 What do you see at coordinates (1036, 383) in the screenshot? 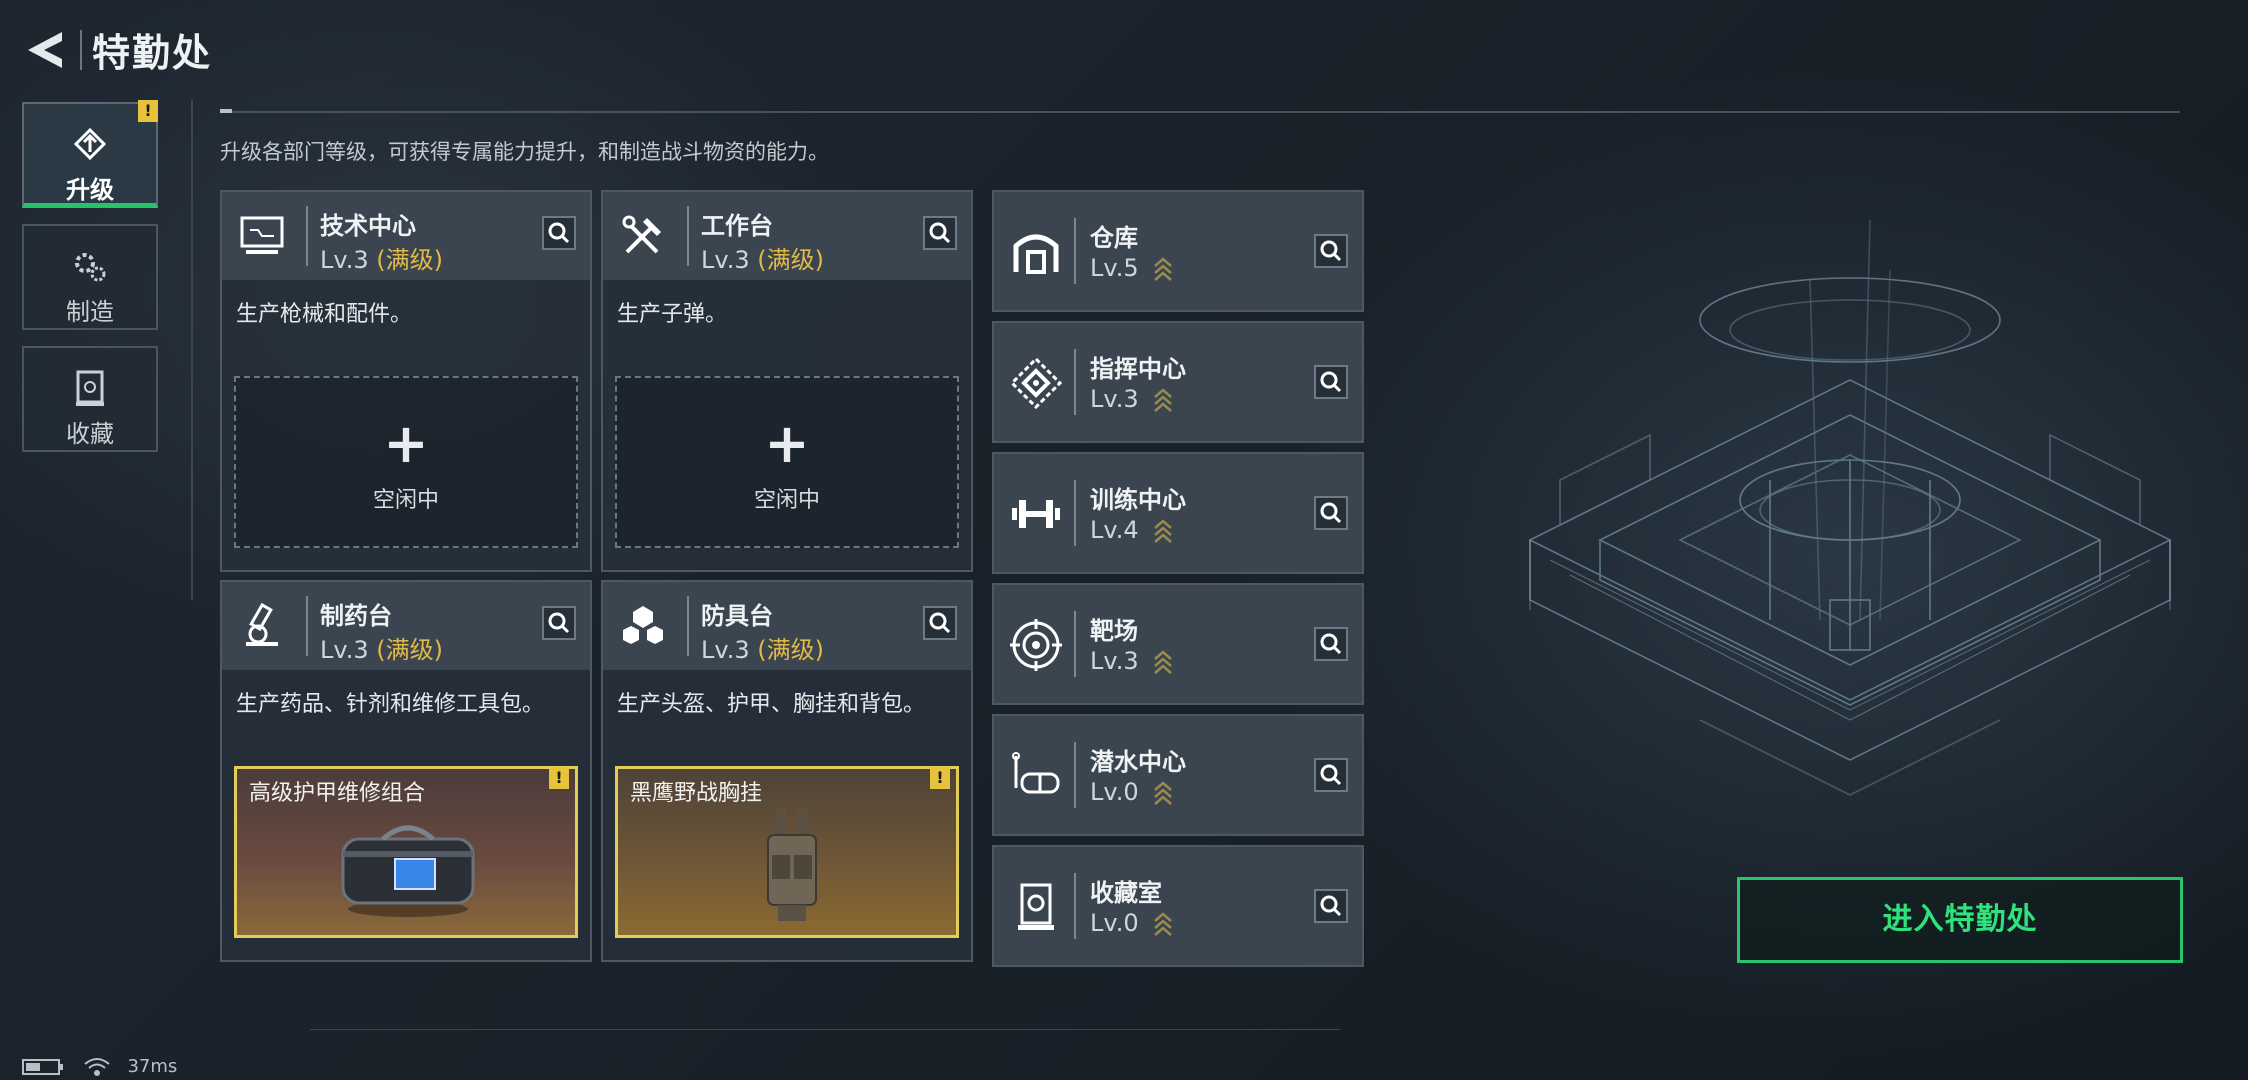
I see `command-icon` at bounding box center [1036, 383].